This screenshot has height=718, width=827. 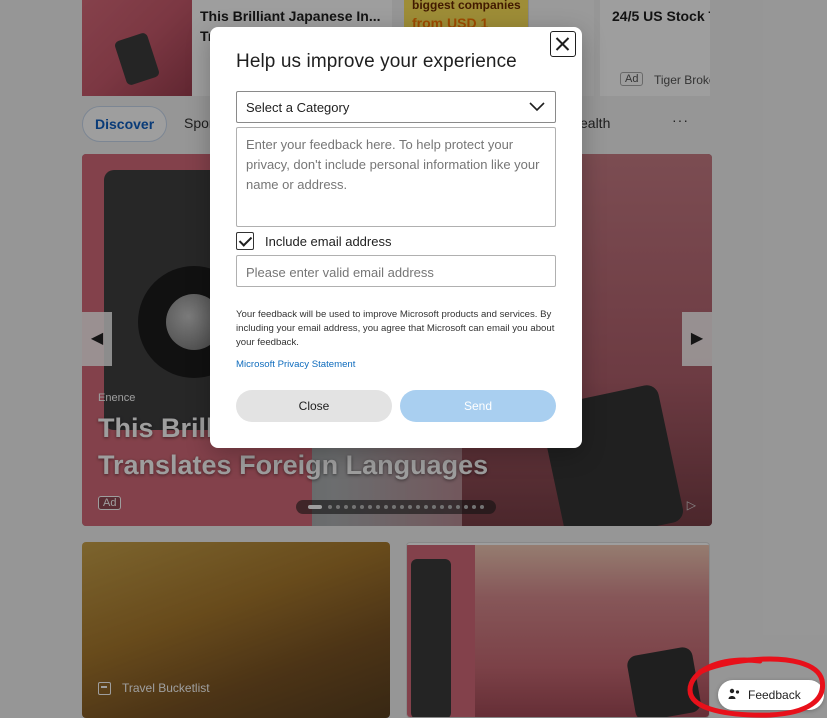 What do you see at coordinates (314, 406) in the screenshot?
I see `close-button: Close` at bounding box center [314, 406].